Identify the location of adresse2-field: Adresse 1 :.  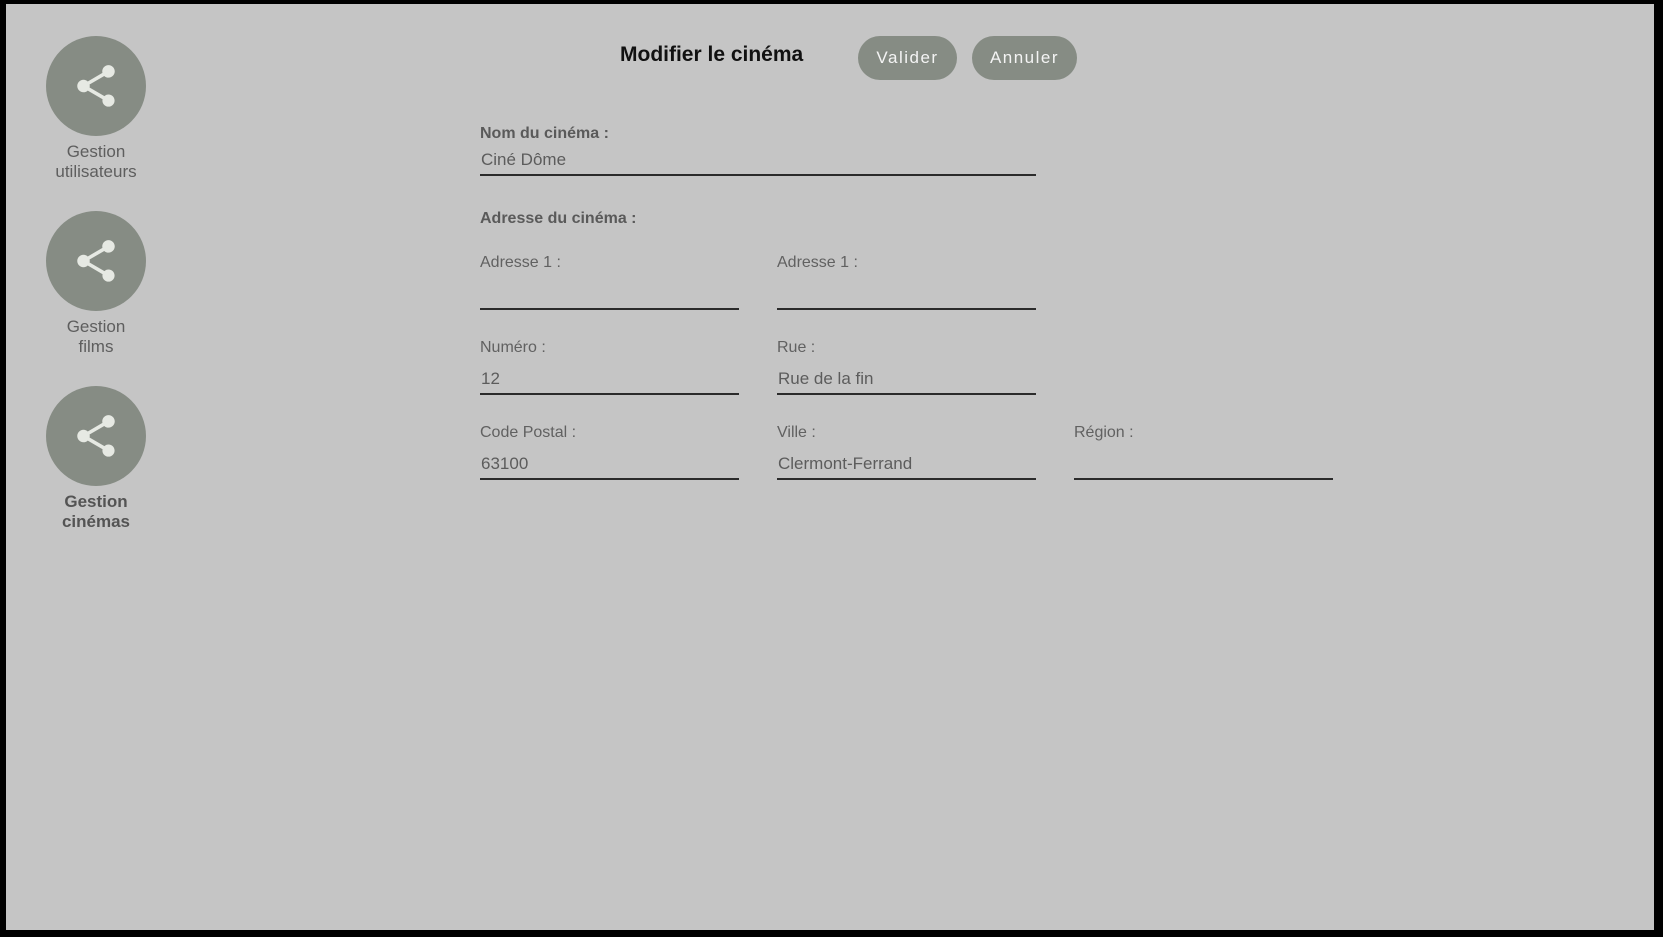
(906, 281).